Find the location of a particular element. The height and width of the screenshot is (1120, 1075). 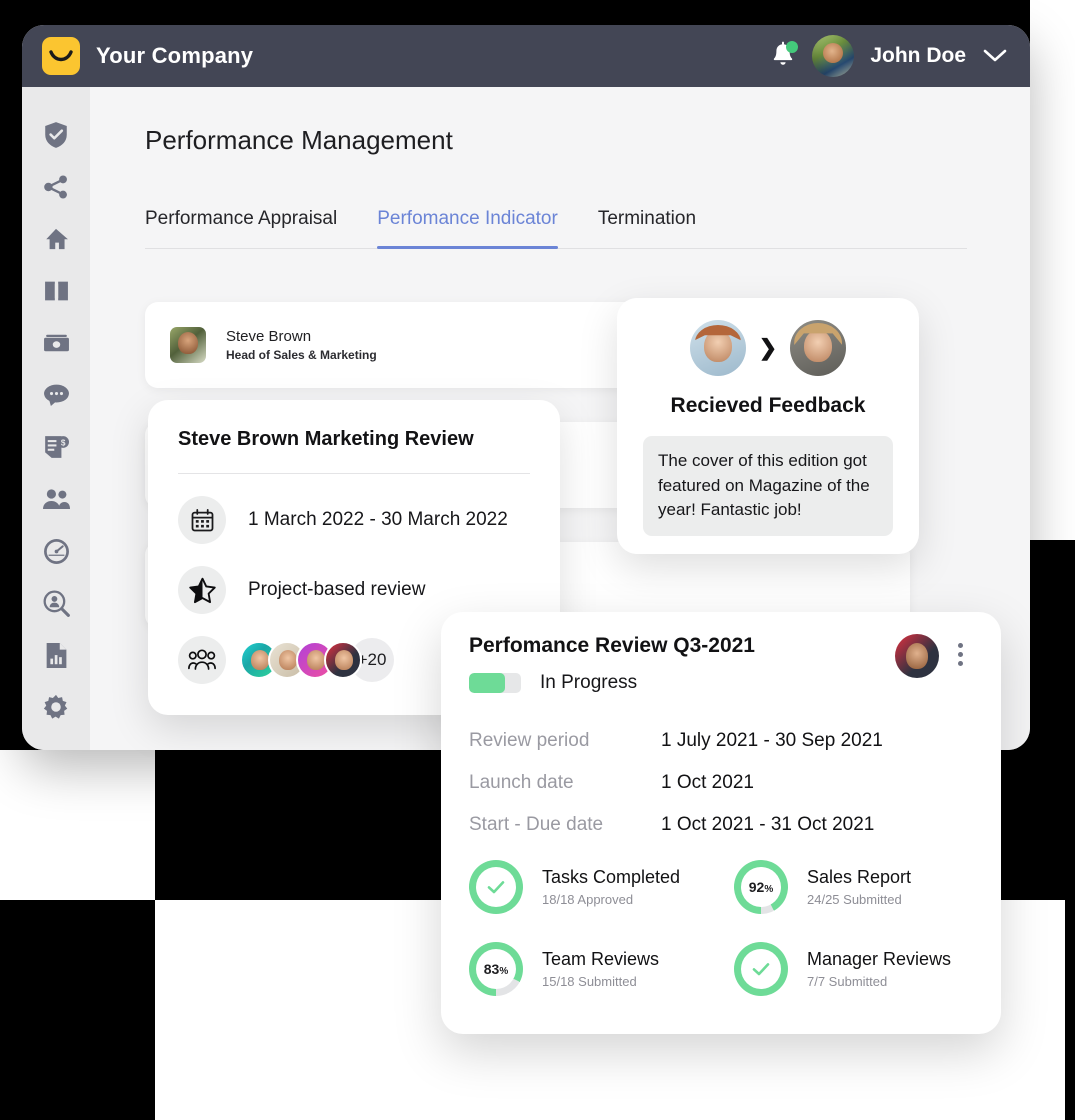

marketing-review-date-row: 1 March 2022 - 30 March 2022 is located at coordinates (354, 520).